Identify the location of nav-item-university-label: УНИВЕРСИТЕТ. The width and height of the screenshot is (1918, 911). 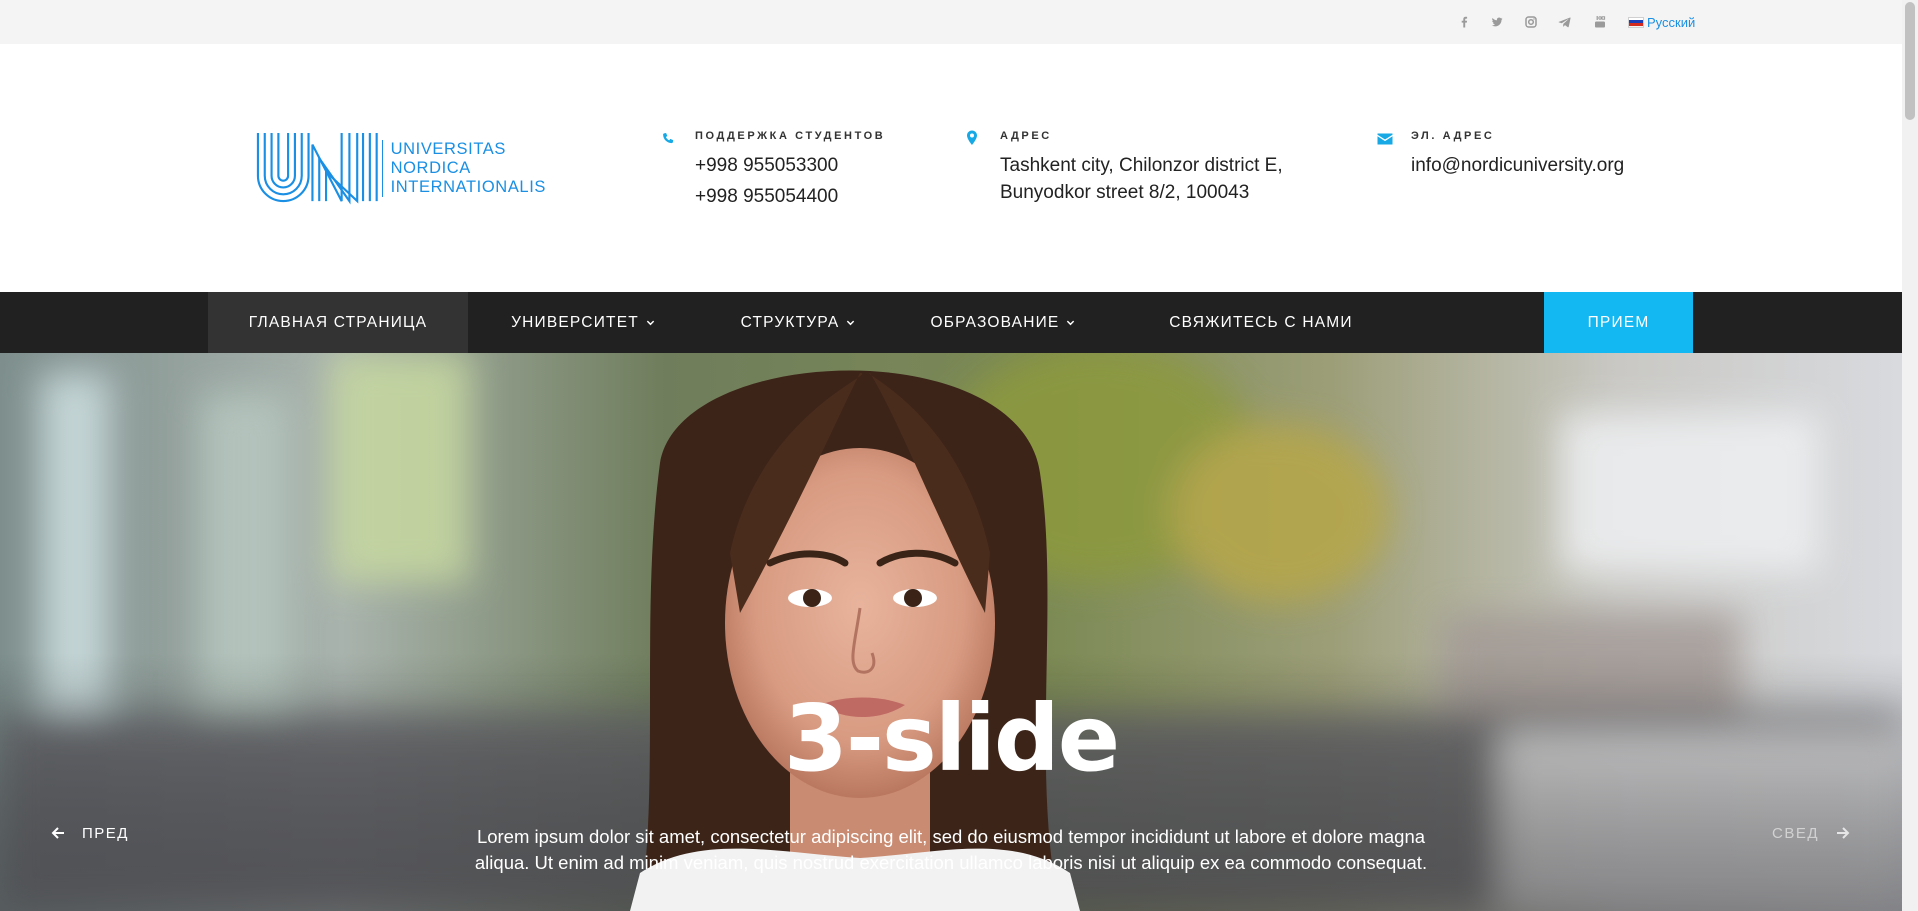
(575, 322).